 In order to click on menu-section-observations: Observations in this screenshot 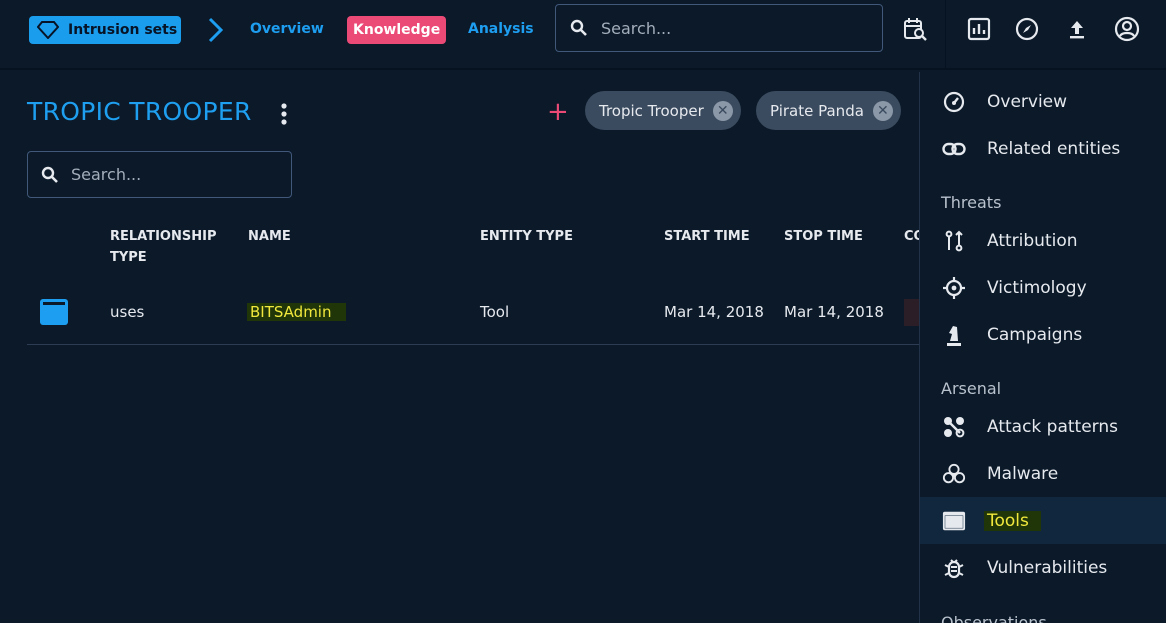, I will do `click(994, 618)`.